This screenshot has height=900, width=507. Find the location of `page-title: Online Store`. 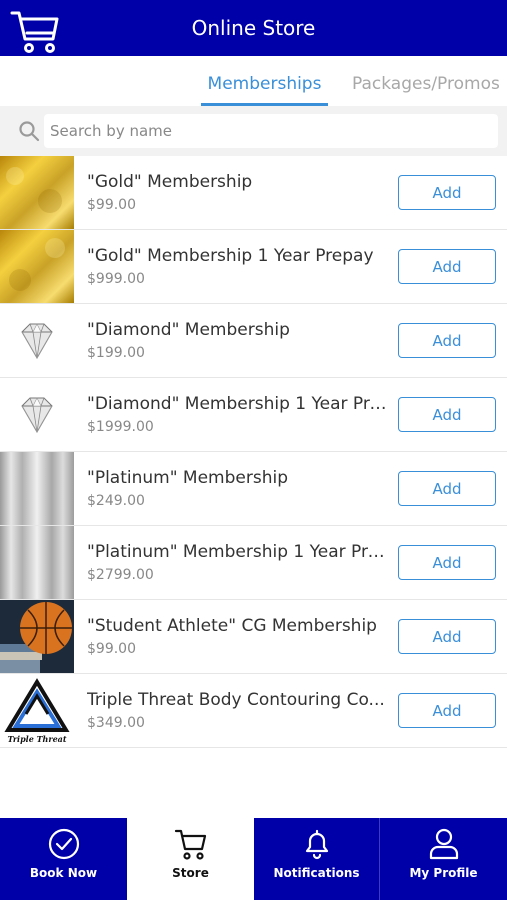

page-title: Online Store is located at coordinates (253, 28).